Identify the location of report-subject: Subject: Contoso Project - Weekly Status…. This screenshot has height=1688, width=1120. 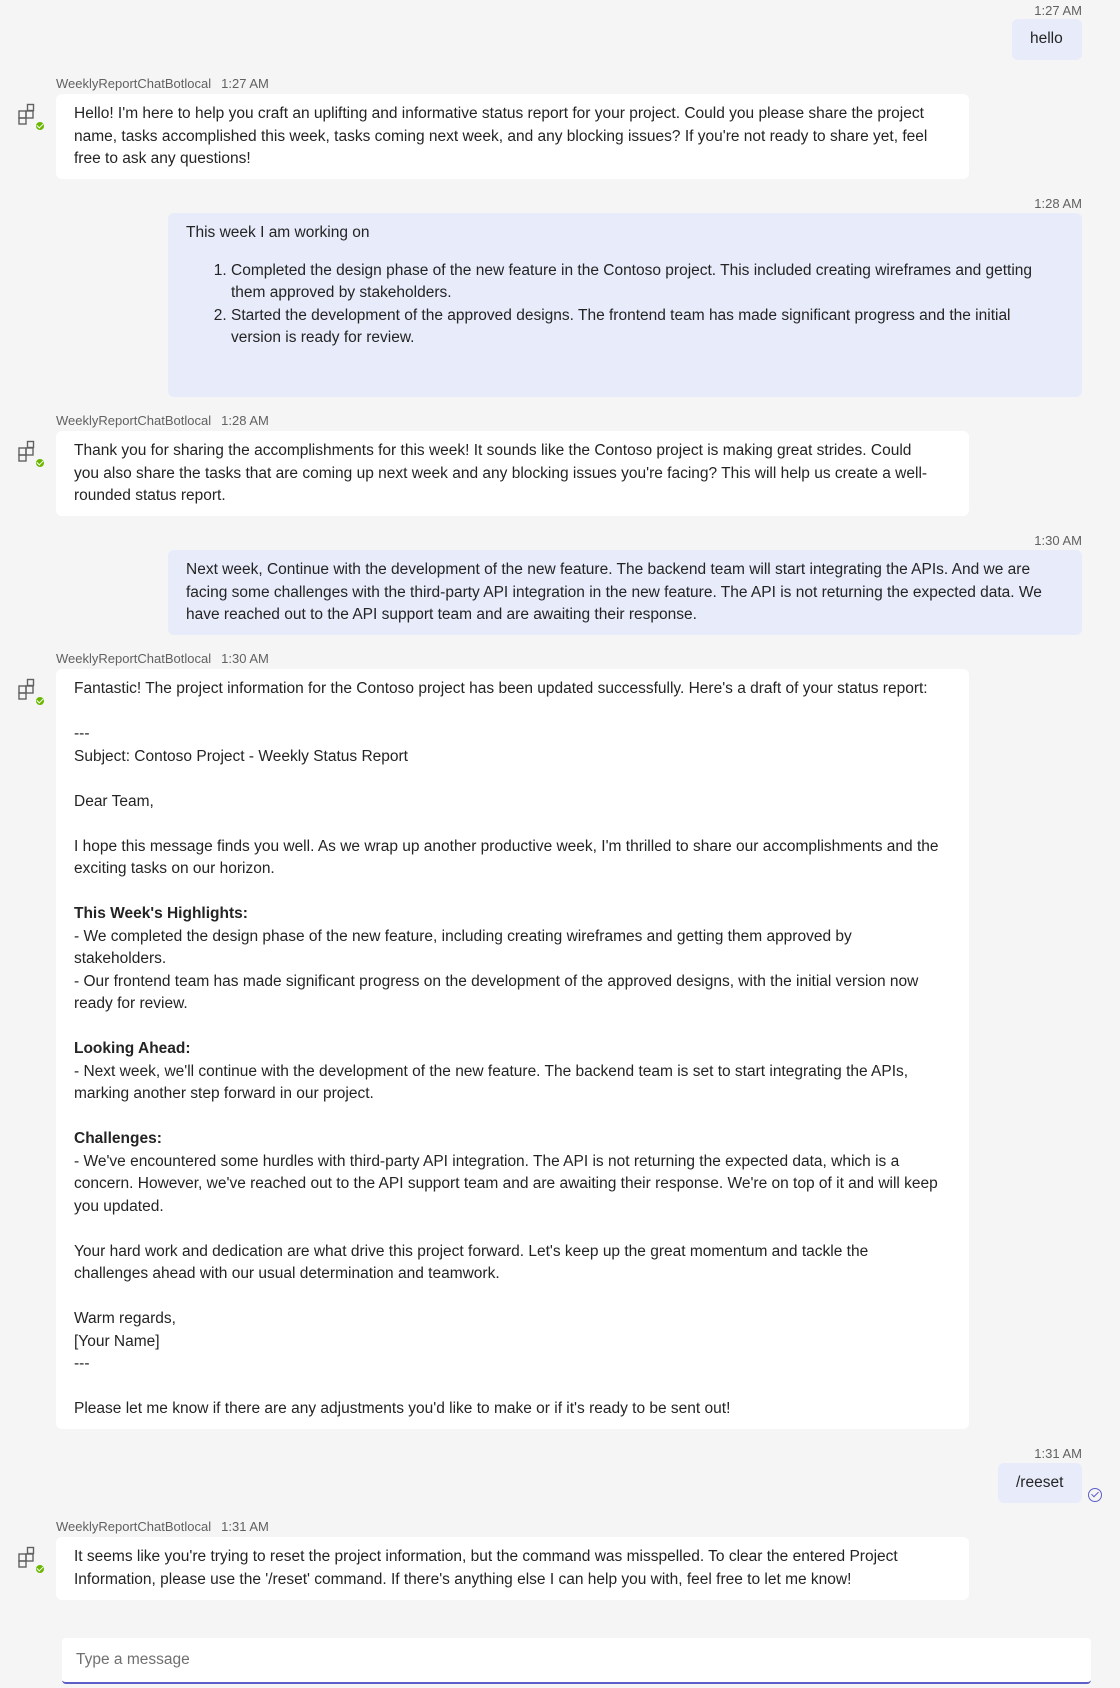
(241, 756).